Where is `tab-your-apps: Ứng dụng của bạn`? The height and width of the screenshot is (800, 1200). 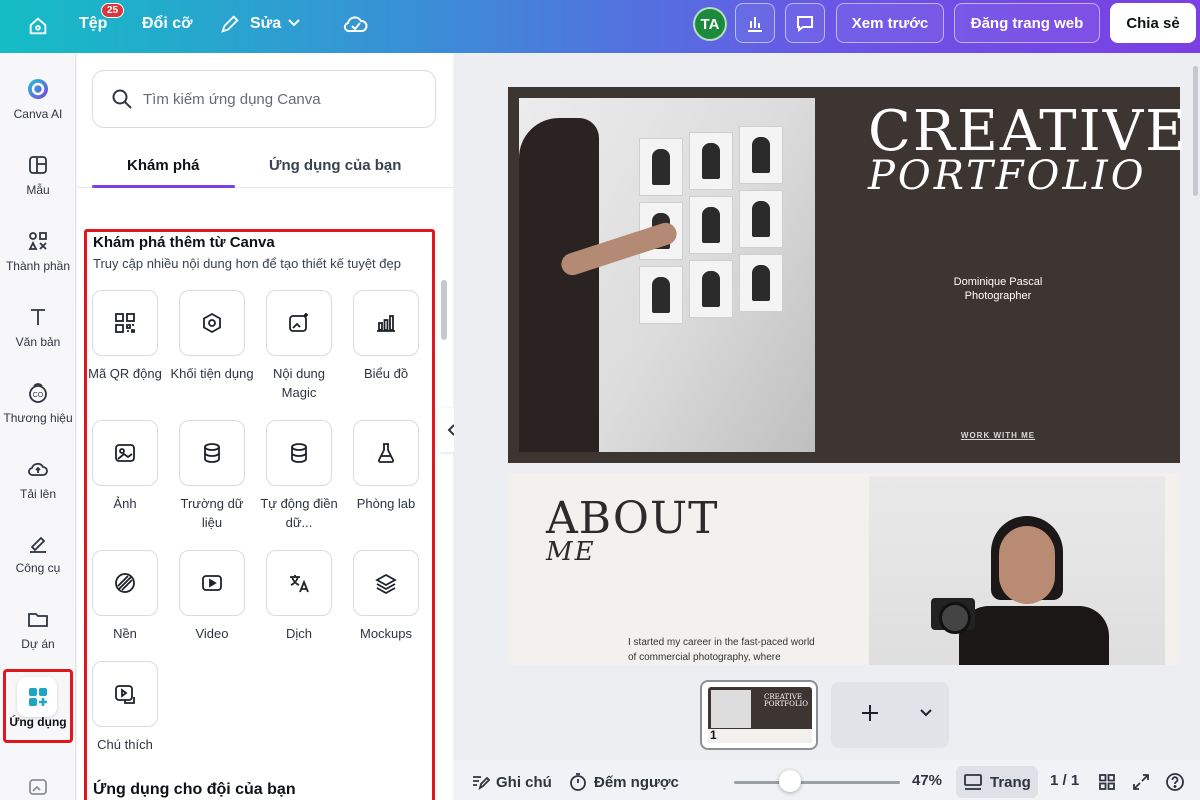 tab-your-apps: Ứng dụng của bạn is located at coordinates (335, 165).